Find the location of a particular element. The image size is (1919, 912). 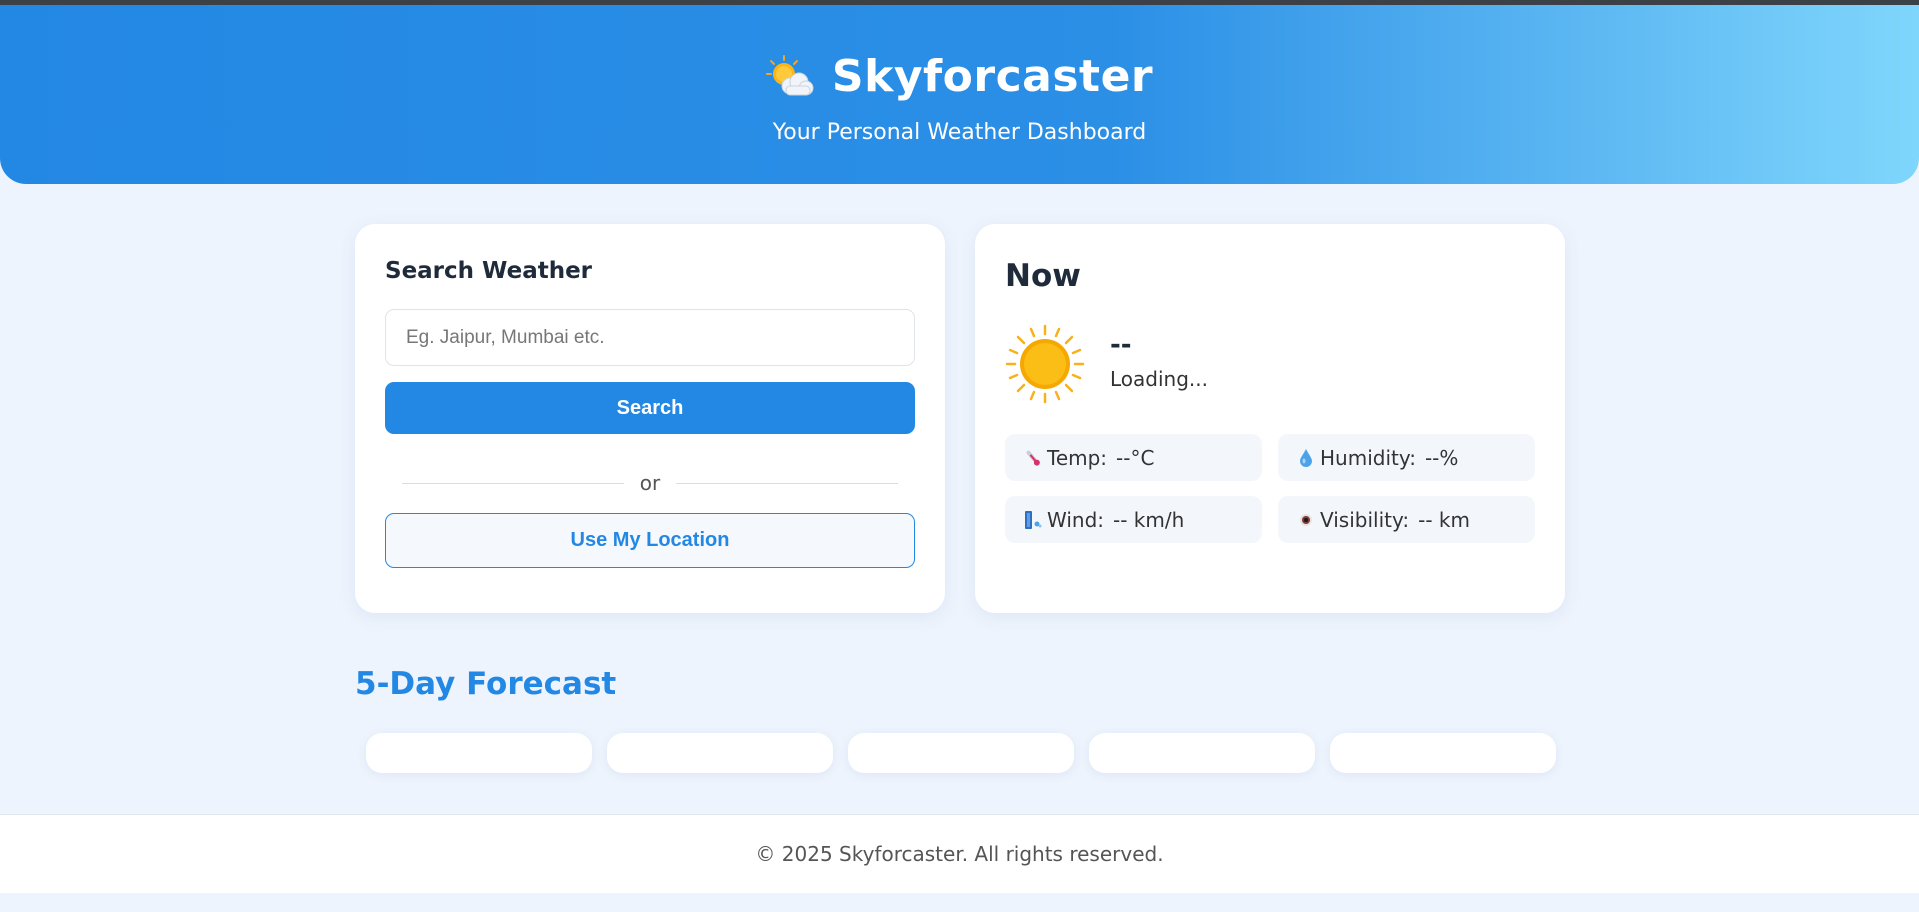

temp-stat: Temp: --°C is located at coordinates (1133, 457).